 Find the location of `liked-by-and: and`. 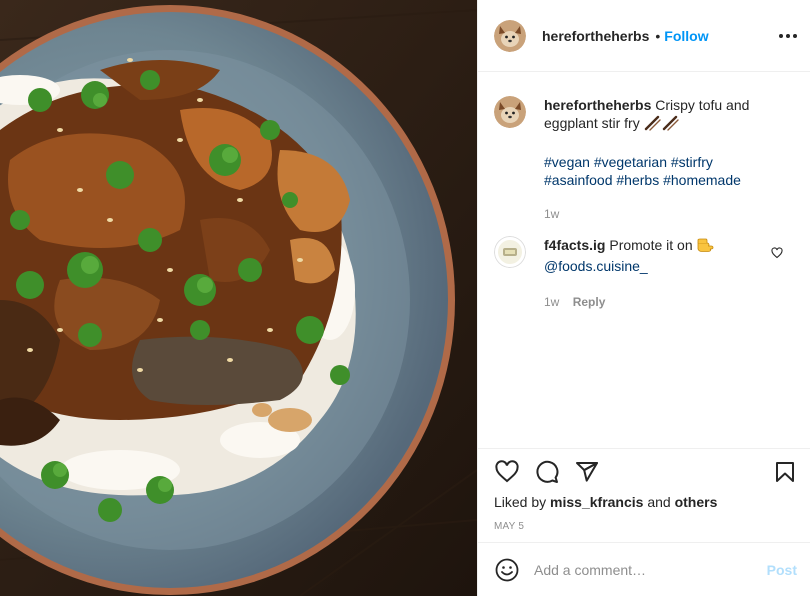

liked-by-and: and is located at coordinates (659, 502).